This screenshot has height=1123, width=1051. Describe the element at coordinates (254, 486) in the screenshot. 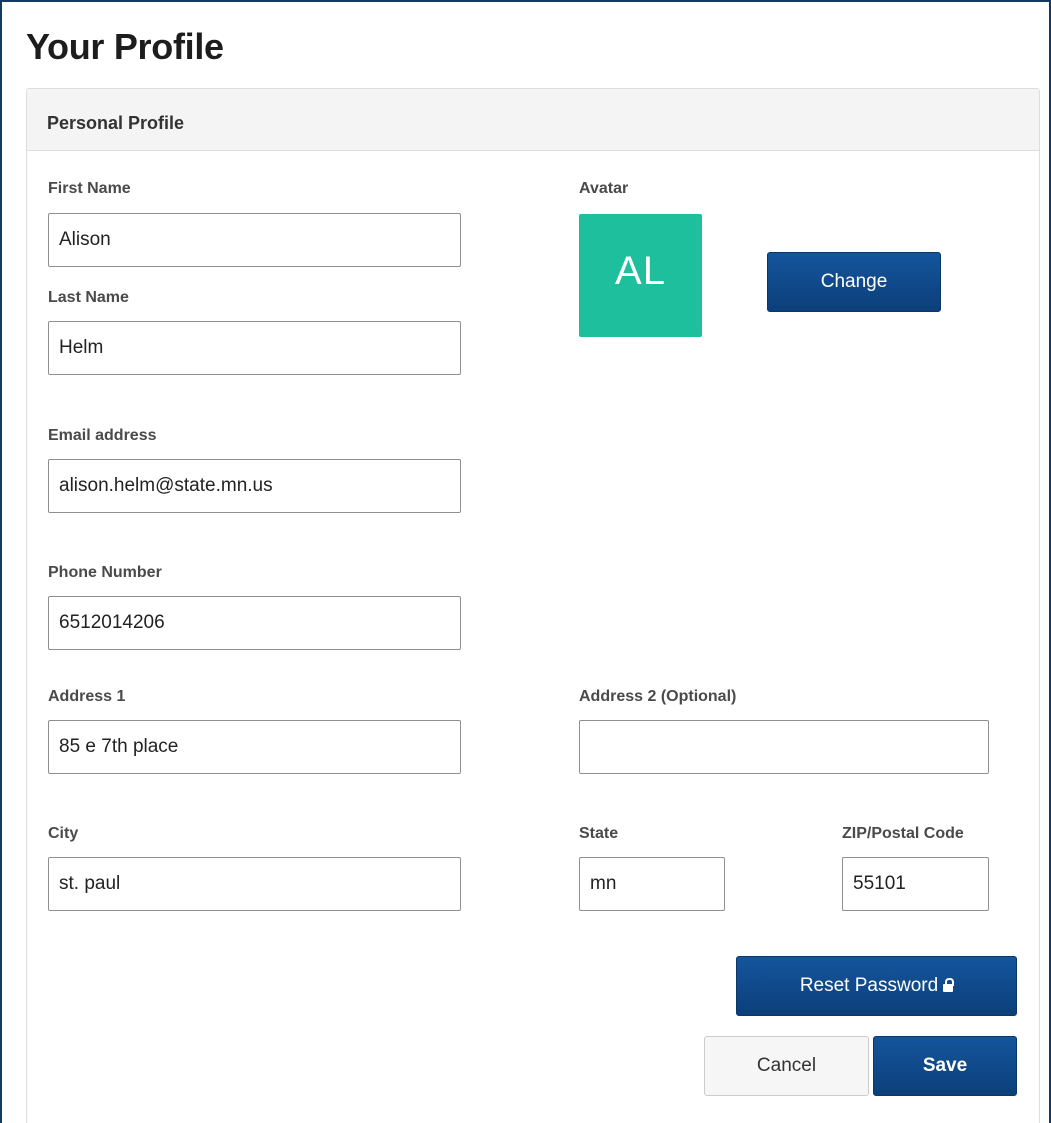

I see `email-input` at that location.